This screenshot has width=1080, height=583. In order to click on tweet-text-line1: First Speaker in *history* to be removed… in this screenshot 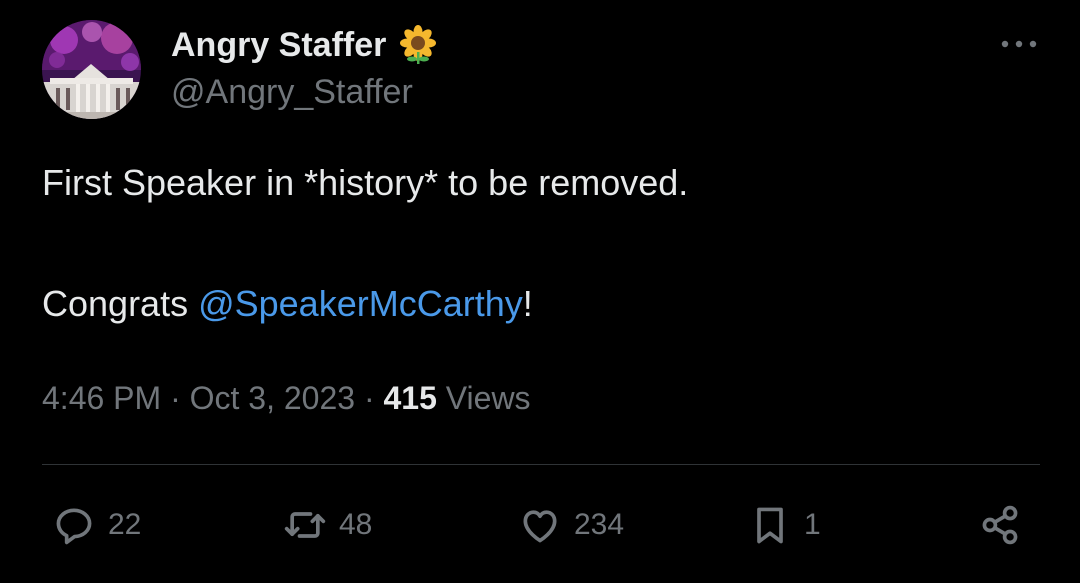, I will do `click(365, 182)`.